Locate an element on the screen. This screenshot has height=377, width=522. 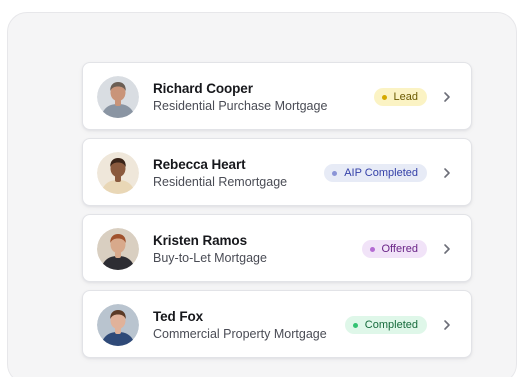
status-badge: Completed is located at coordinates (385, 325).